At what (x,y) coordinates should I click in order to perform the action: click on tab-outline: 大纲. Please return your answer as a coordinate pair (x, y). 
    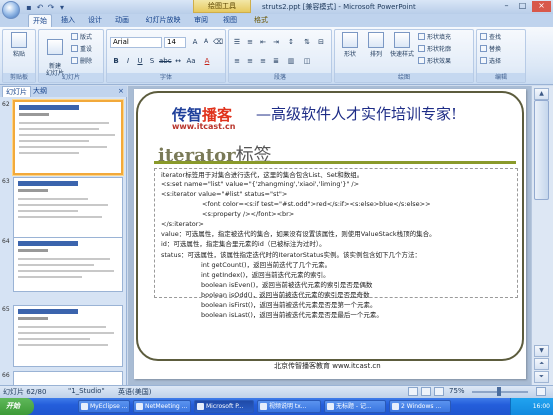
    Looking at the image, I should click on (40, 91).